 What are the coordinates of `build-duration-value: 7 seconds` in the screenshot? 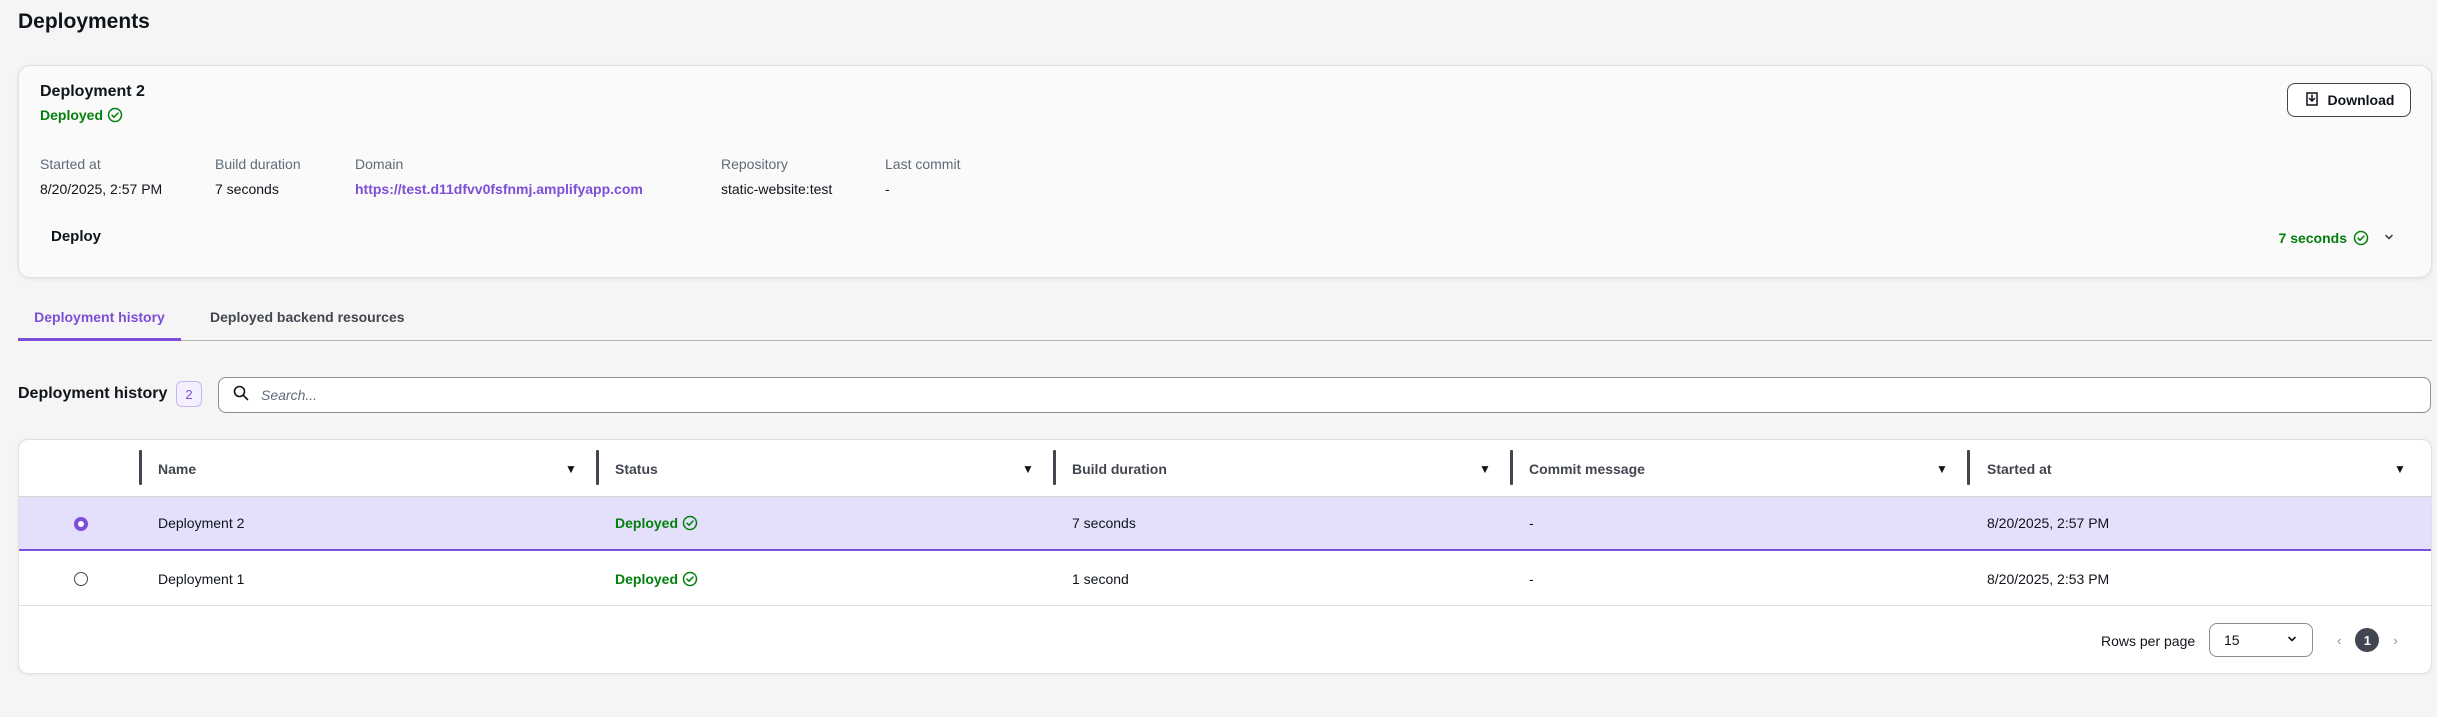 It's located at (247, 189).